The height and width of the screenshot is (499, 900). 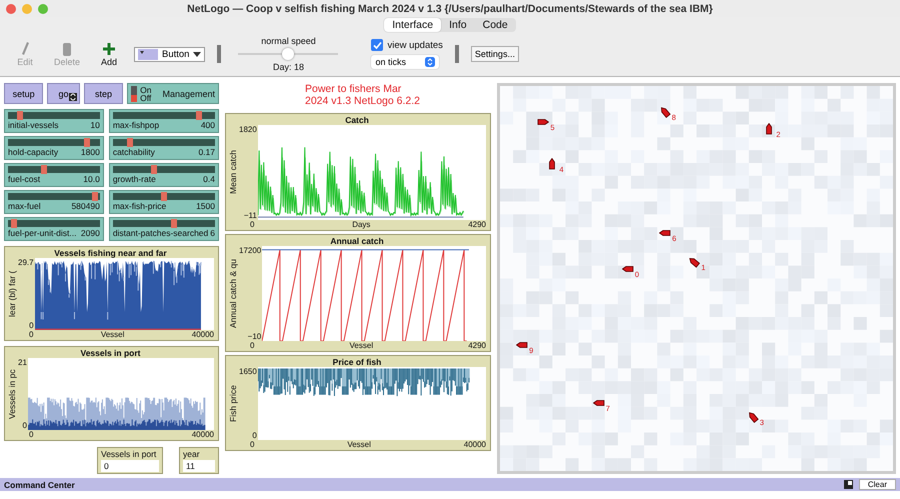 I want to click on monitor-label: year, so click(x=192, y=454).